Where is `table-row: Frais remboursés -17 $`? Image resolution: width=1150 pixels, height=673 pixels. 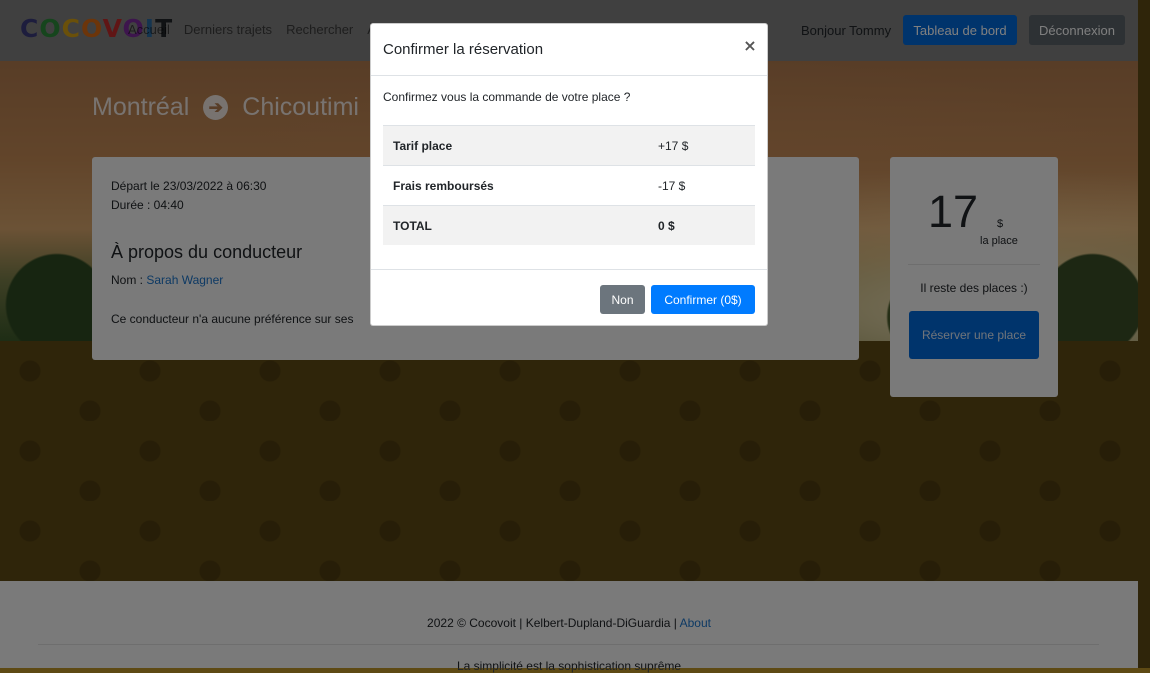
table-row: Frais remboursés -17 $ is located at coordinates (569, 185).